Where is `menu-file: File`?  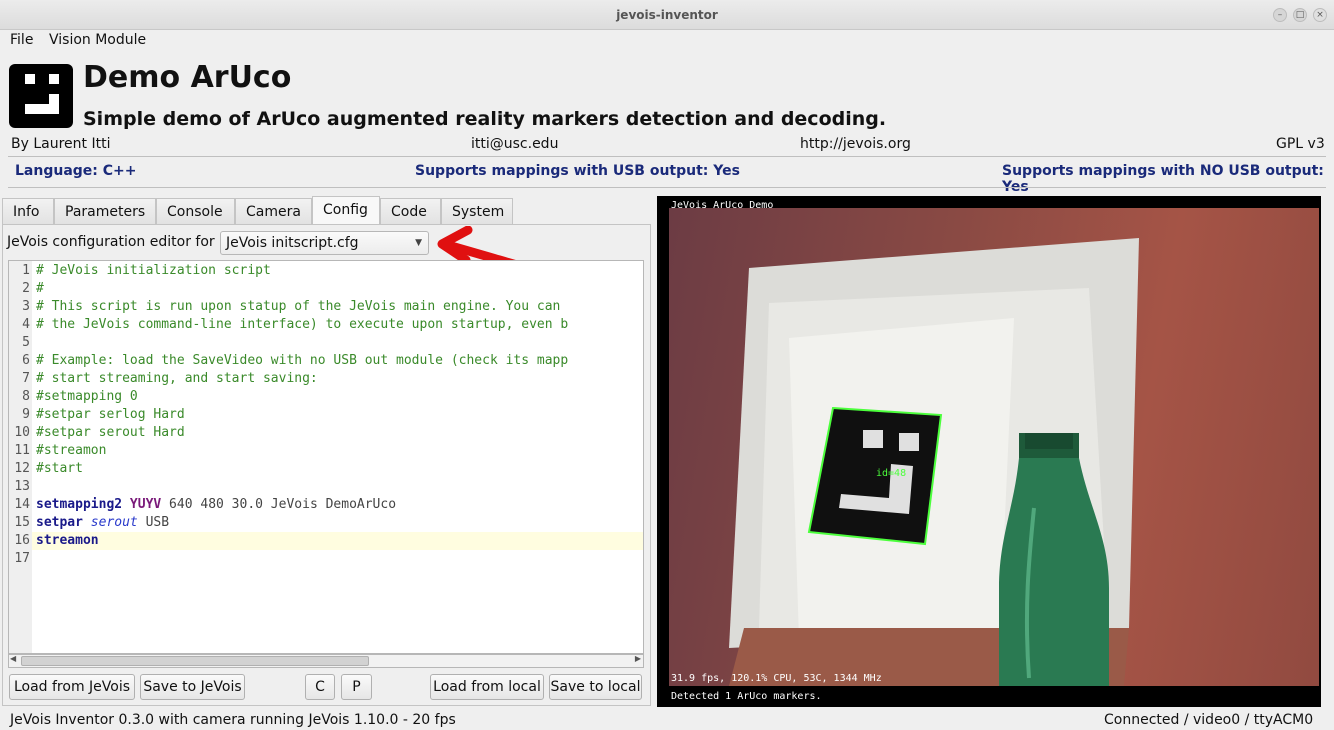
menu-file: File is located at coordinates (21, 40).